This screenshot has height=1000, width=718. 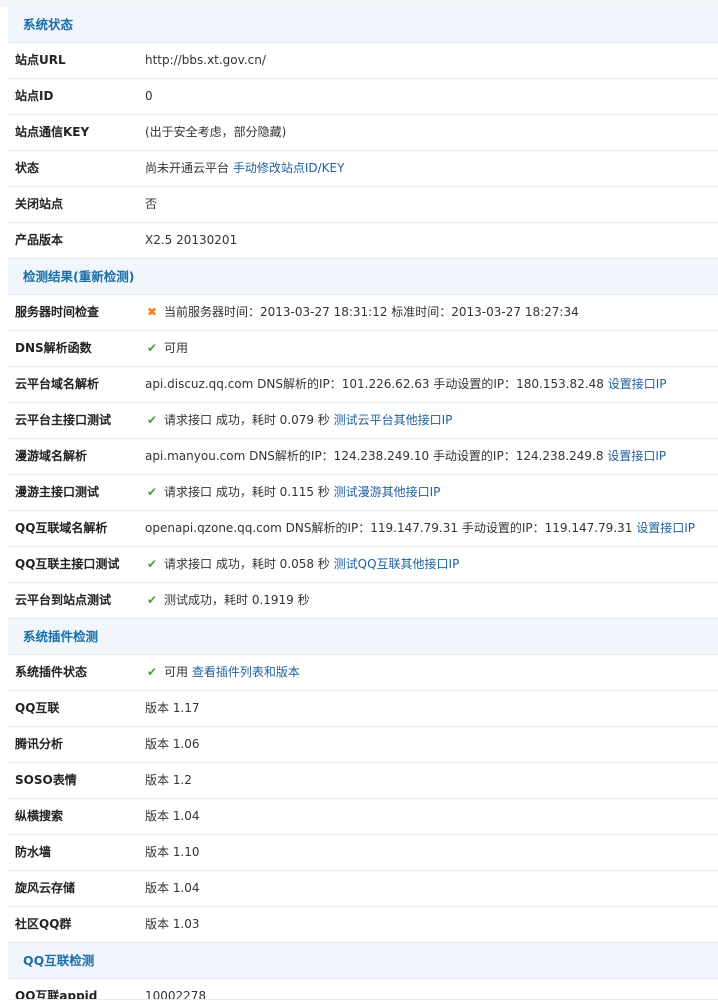 What do you see at coordinates (205, 60) in the screenshot?
I see `row-value: http://bbs.xt.gov.cn/` at bounding box center [205, 60].